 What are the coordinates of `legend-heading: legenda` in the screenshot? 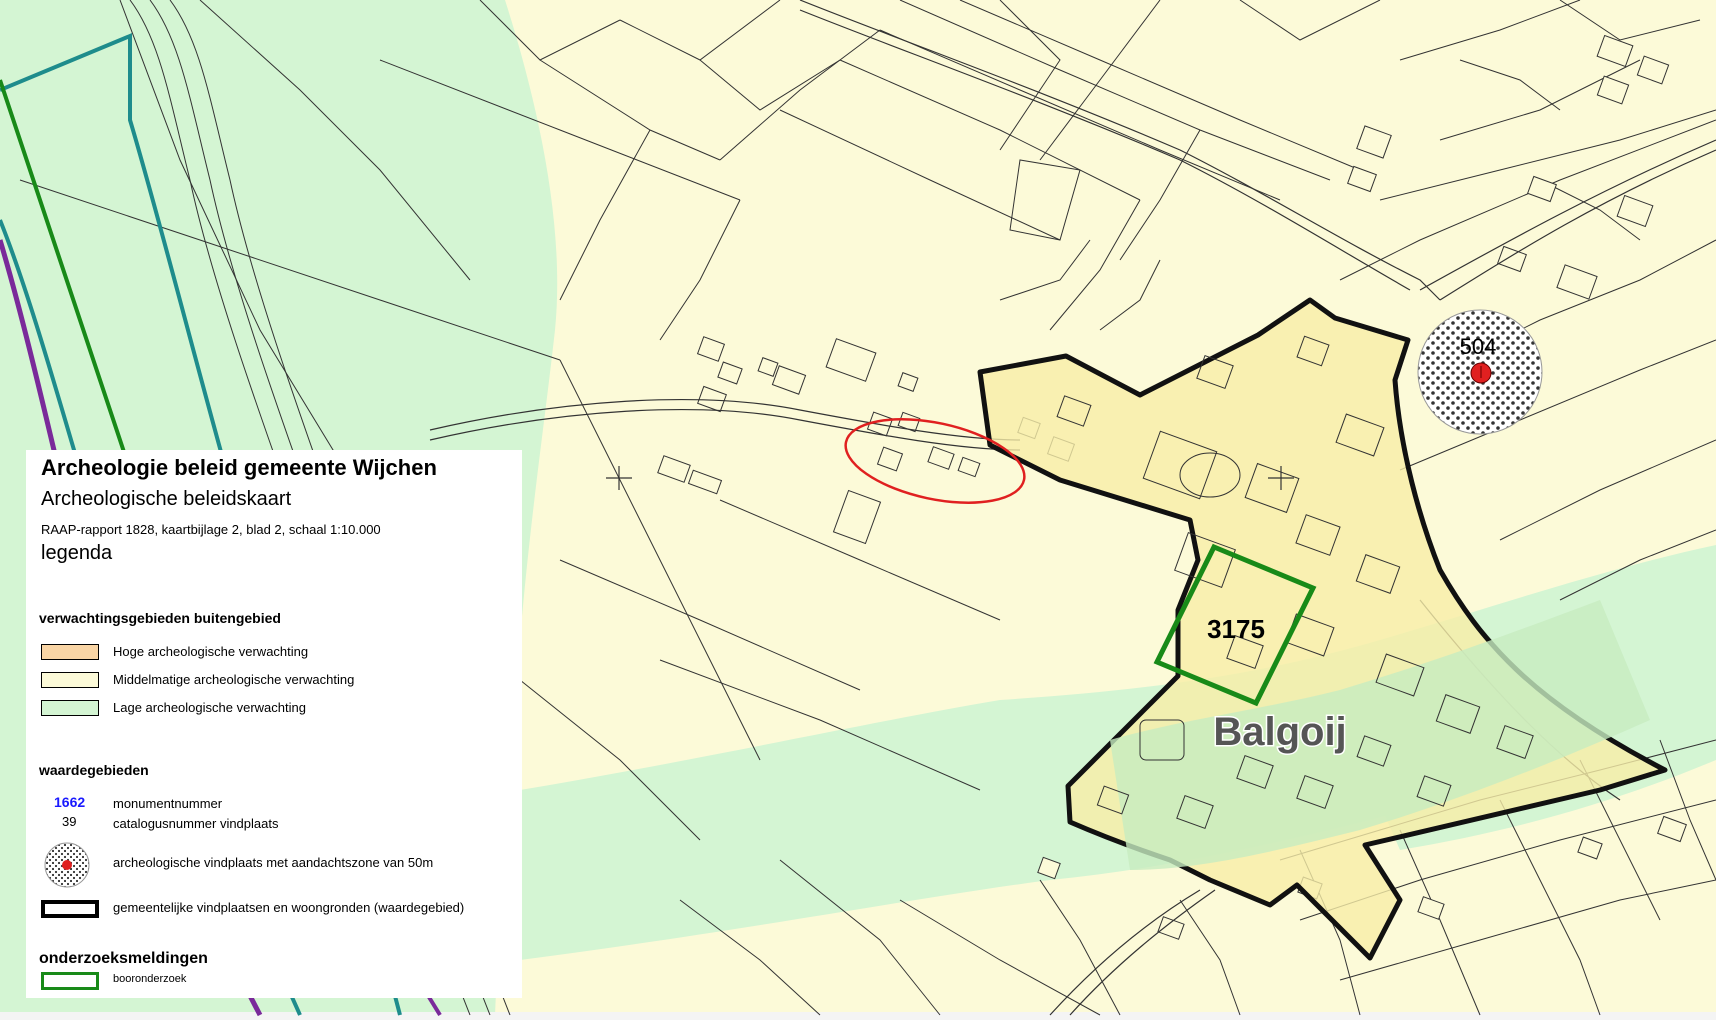 It's located at (76, 553).